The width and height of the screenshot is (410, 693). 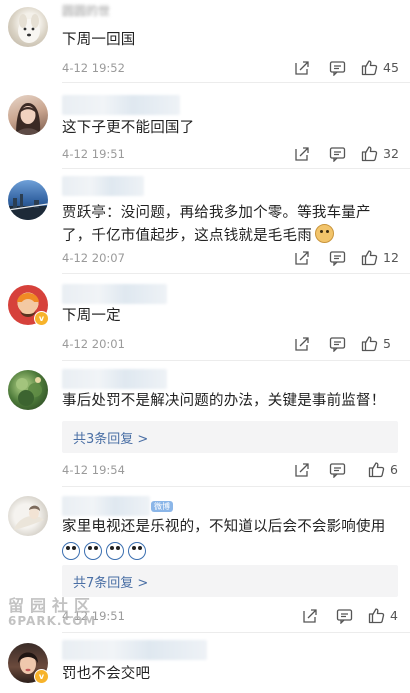 I want to click on doge-emoji, so click(x=324, y=233).